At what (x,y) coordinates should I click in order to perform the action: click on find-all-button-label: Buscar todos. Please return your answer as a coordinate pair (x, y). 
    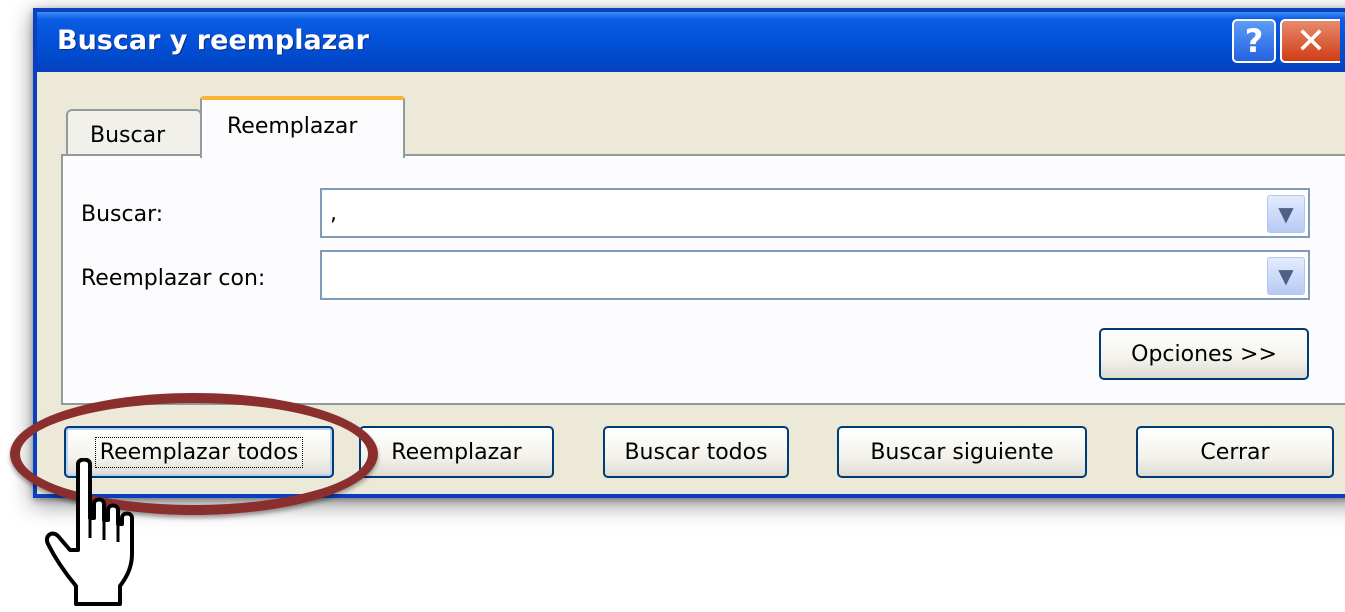
    Looking at the image, I should click on (696, 452).